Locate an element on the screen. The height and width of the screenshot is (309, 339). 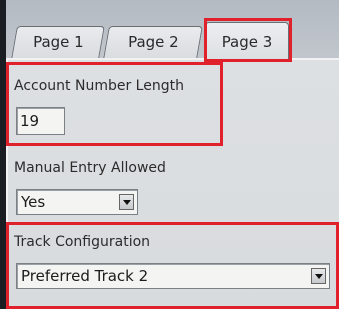
account-number-length-label: Account Number Length is located at coordinates (99, 86).